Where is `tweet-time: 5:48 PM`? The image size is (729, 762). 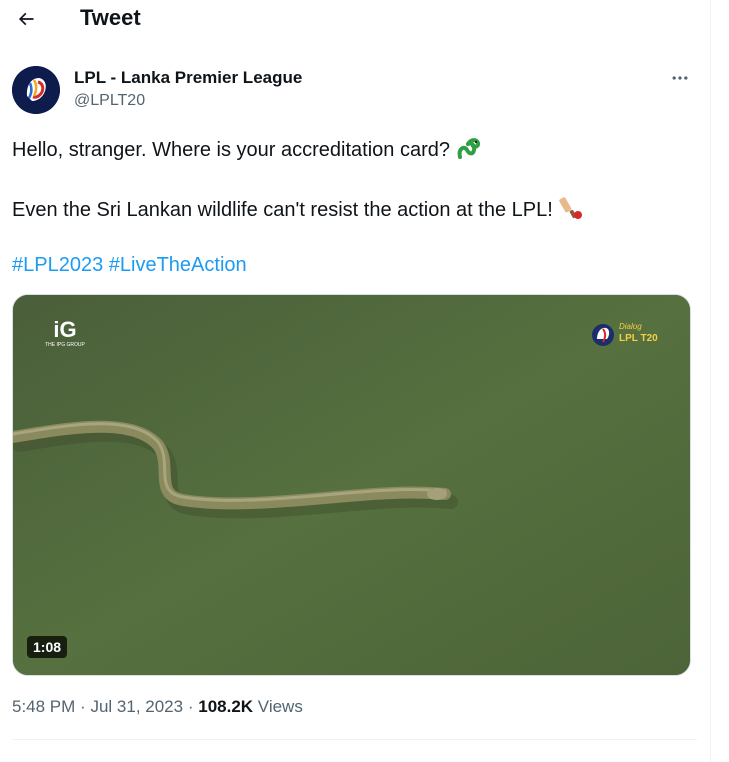
tweet-time: 5:48 PM is located at coordinates (43, 706).